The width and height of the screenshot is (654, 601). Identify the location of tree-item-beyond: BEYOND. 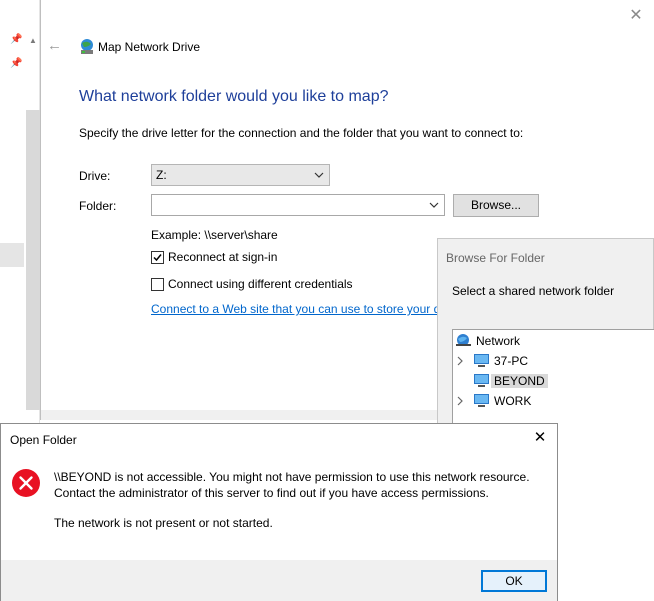
(550, 381).